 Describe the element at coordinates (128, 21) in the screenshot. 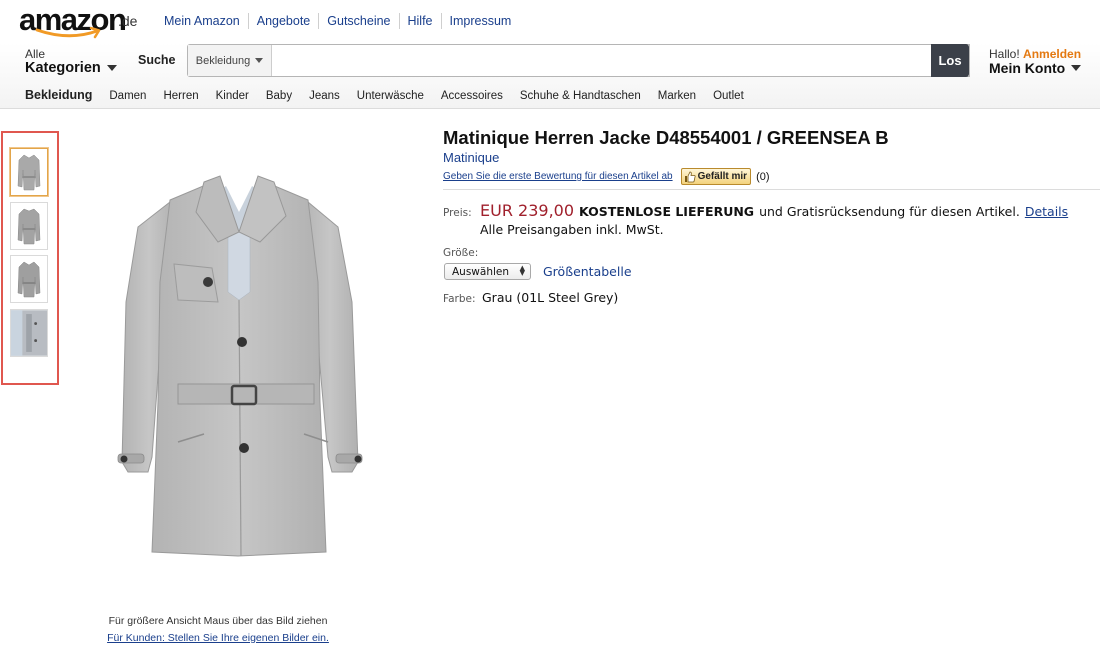

I see `logo-tld: .de` at that location.